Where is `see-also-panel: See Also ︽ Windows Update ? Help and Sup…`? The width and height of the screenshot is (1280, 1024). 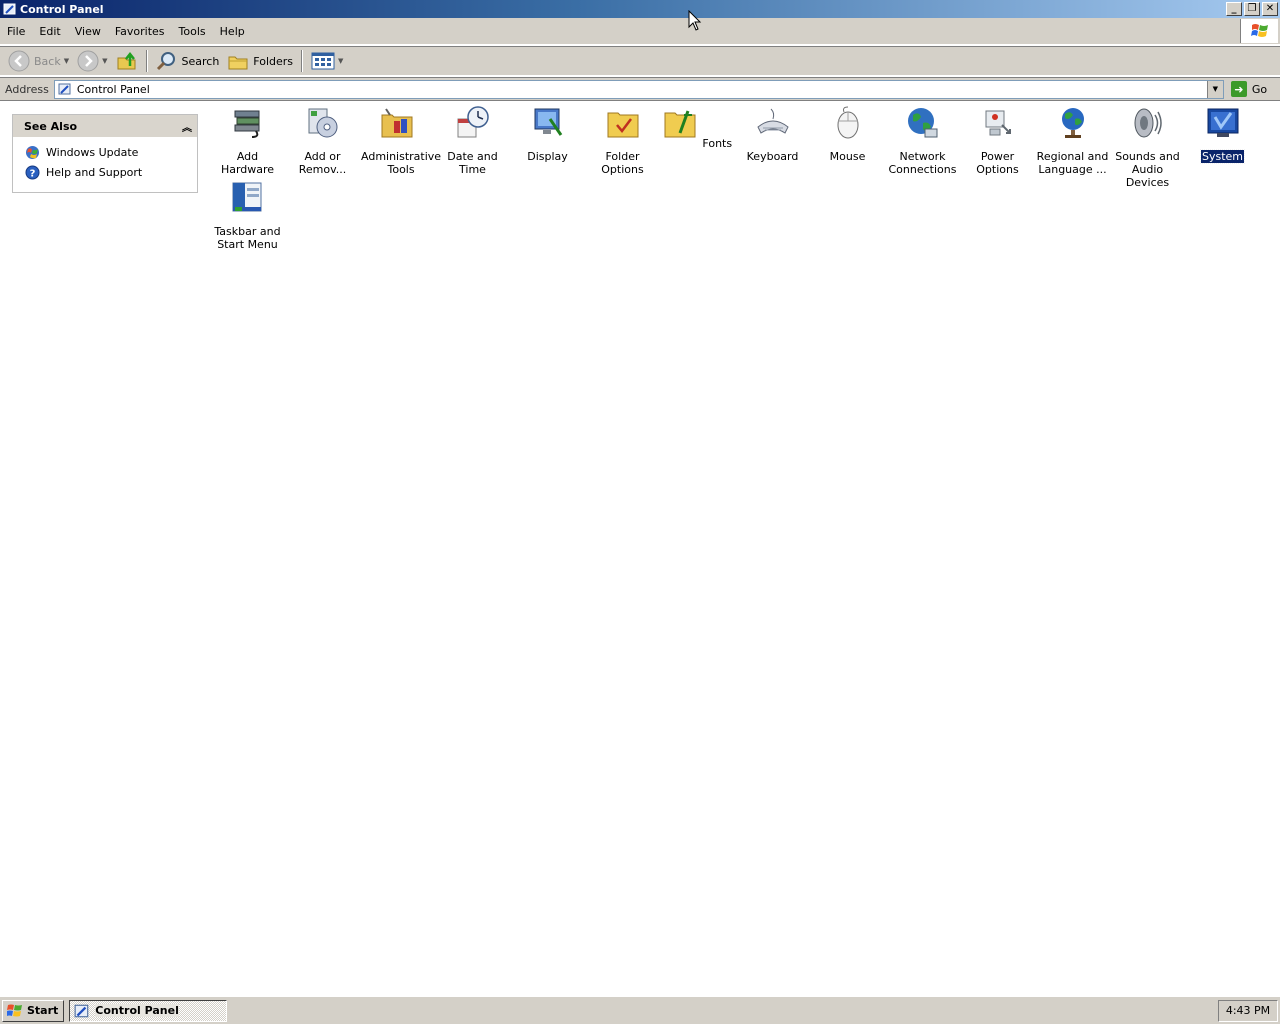 see-also-panel: See Also ︽ Windows Update ? Help and Sup… is located at coordinates (105, 153).